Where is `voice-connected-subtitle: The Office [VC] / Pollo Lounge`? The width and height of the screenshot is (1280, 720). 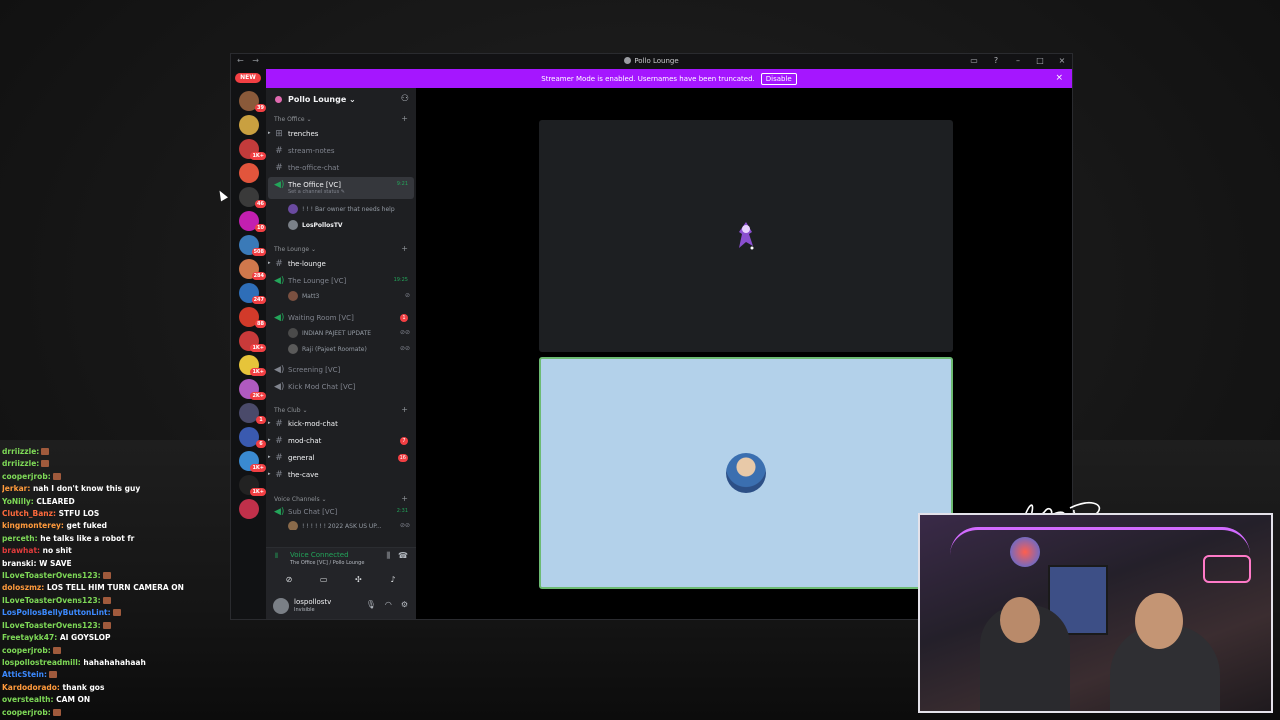
voice-connected-subtitle: The Office [VC] / Pollo Lounge is located at coordinates (327, 563).